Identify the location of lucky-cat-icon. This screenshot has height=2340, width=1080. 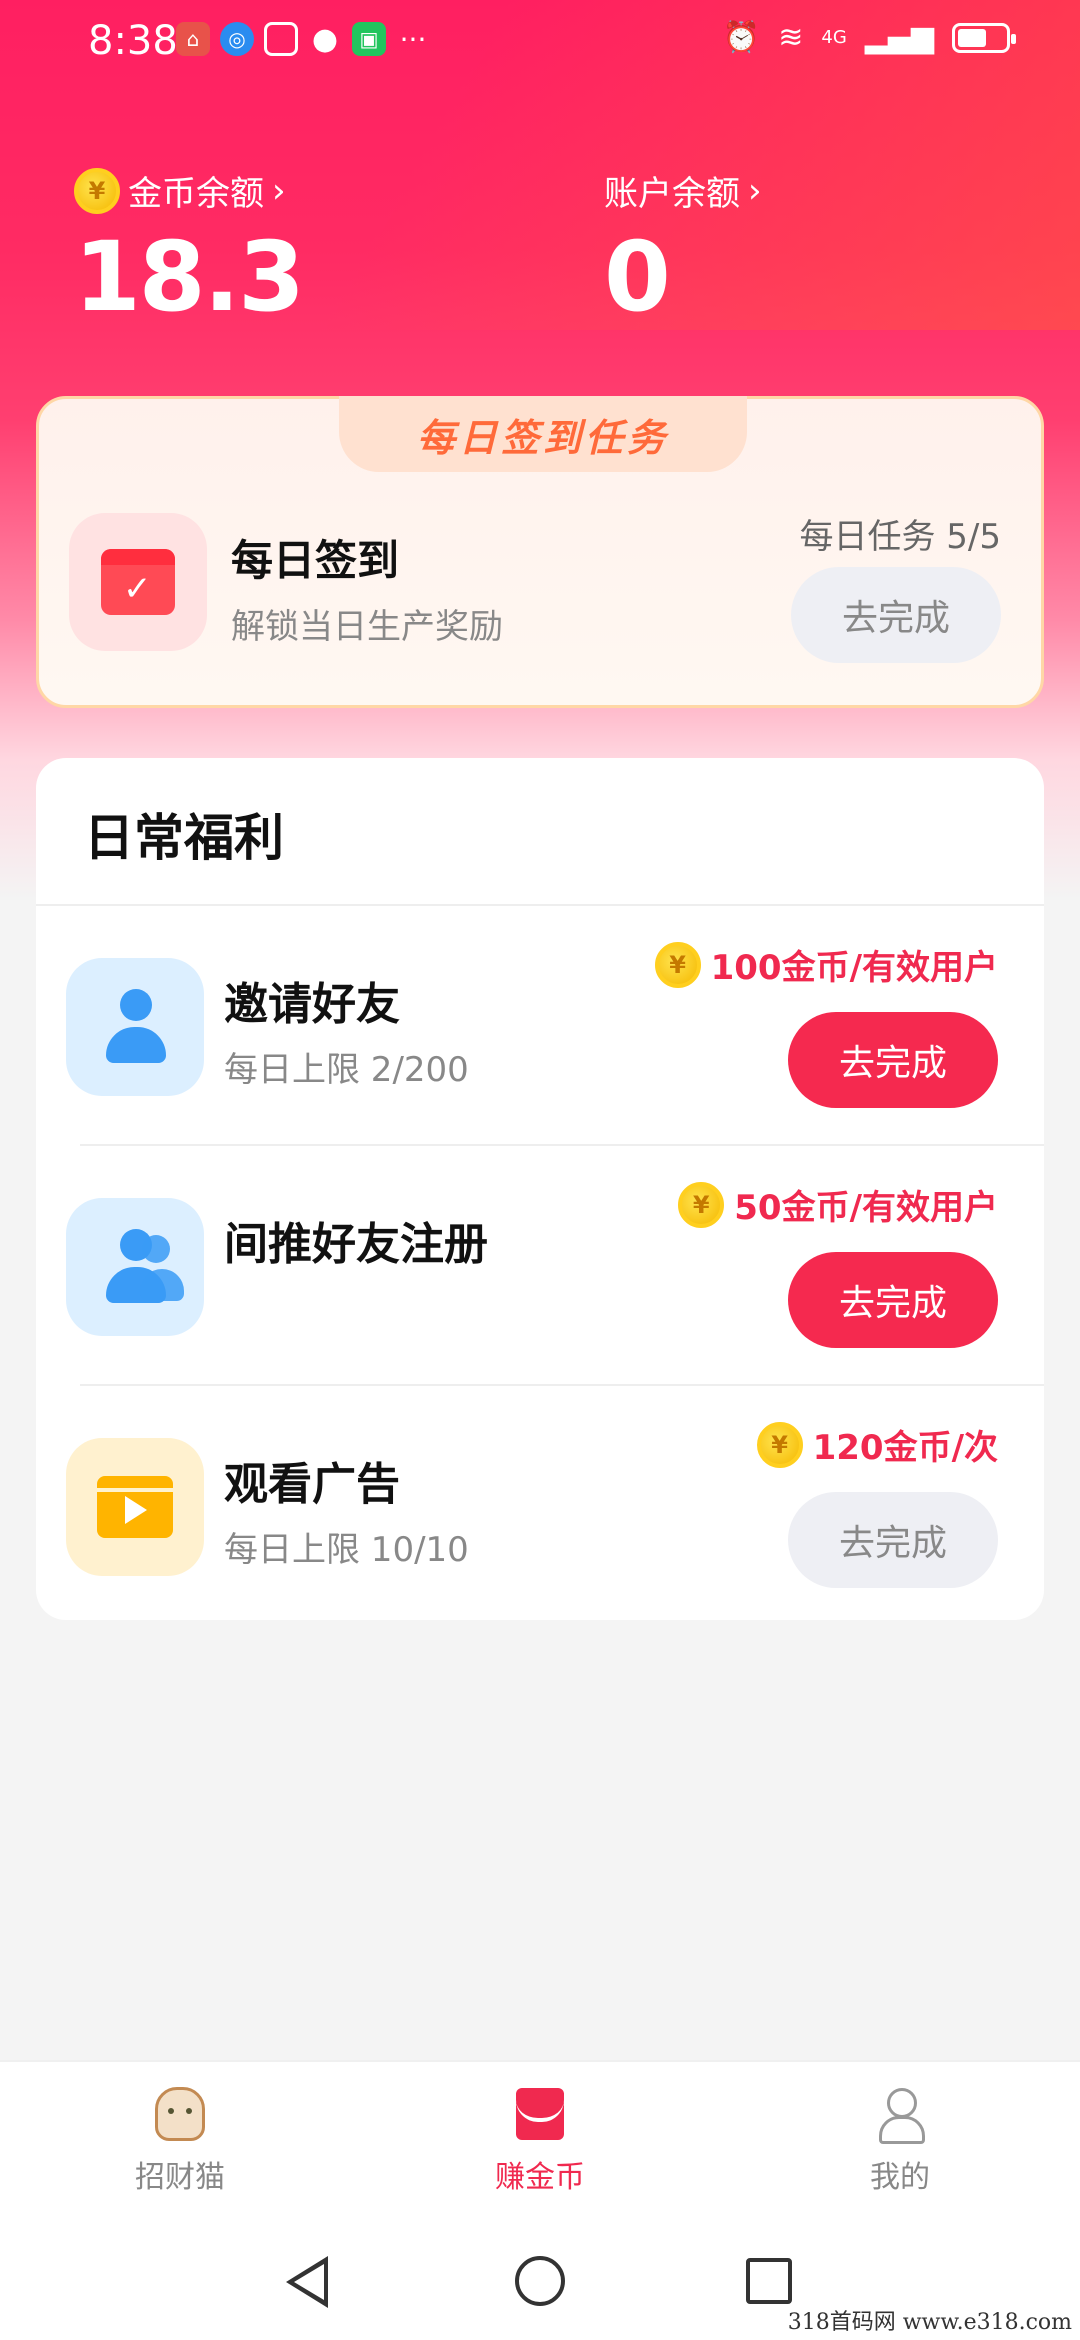
(180, 2114).